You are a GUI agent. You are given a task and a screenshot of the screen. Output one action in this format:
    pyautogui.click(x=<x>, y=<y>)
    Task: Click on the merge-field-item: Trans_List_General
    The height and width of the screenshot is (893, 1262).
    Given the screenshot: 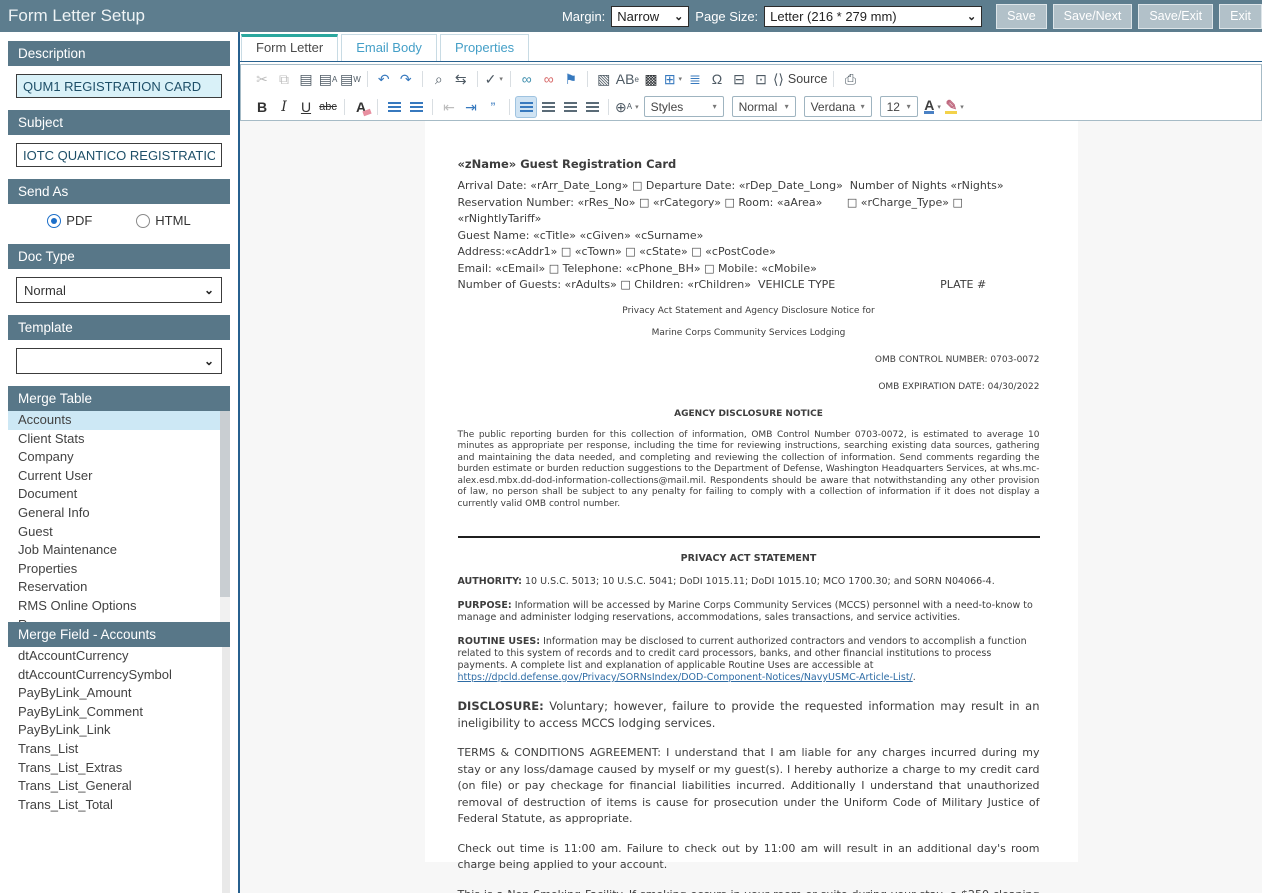 What is the action you would take?
    pyautogui.click(x=119, y=786)
    